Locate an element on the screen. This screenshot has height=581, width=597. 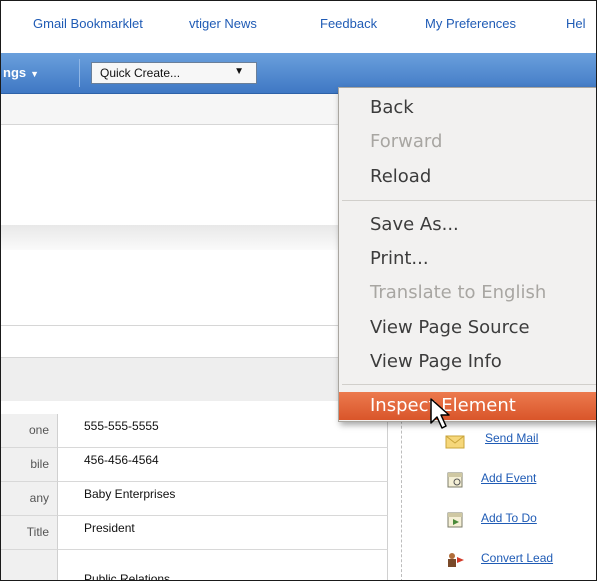
field-label is located at coordinates (29, 565).